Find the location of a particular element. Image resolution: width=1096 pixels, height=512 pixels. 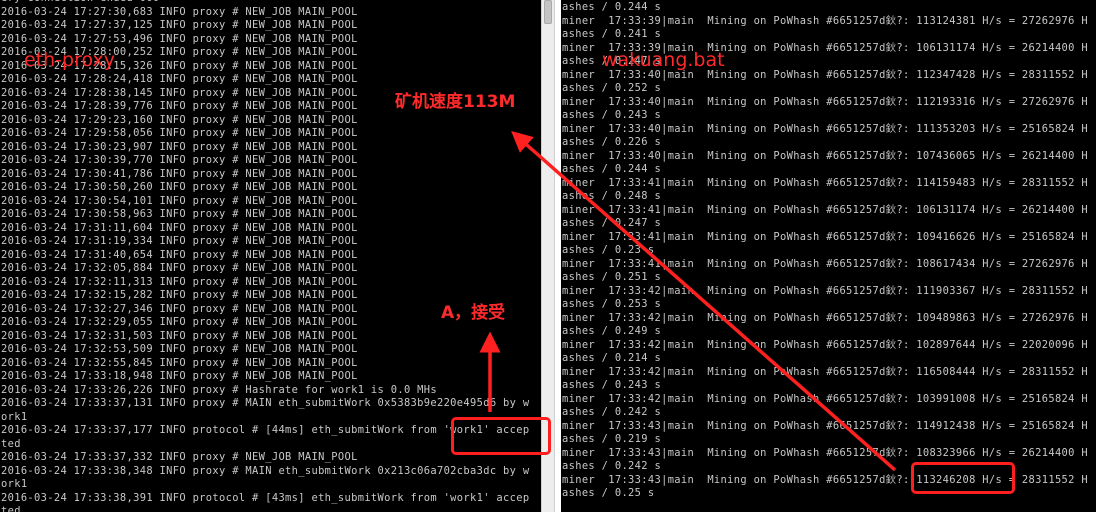

hashrate-highlight-box is located at coordinates (963, 478).